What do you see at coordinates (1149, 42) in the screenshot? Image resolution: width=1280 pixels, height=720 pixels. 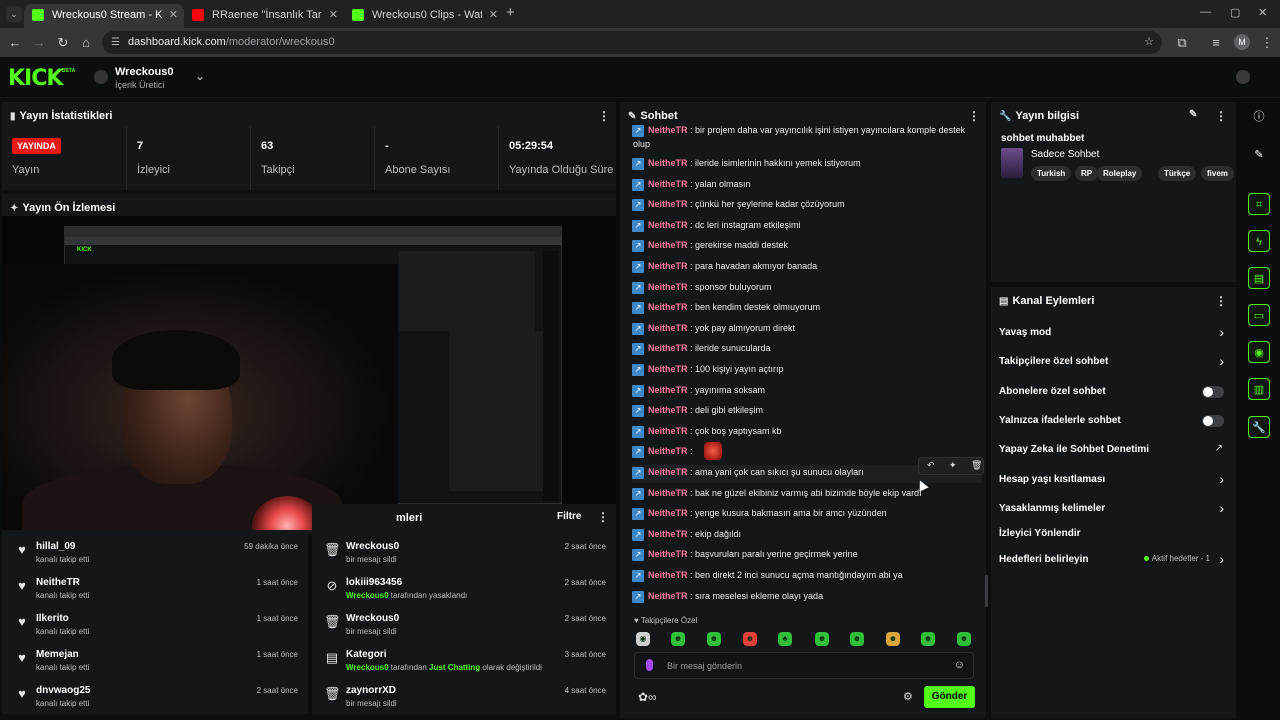 I see `bookmark-star-icon: ☆` at bounding box center [1149, 42].